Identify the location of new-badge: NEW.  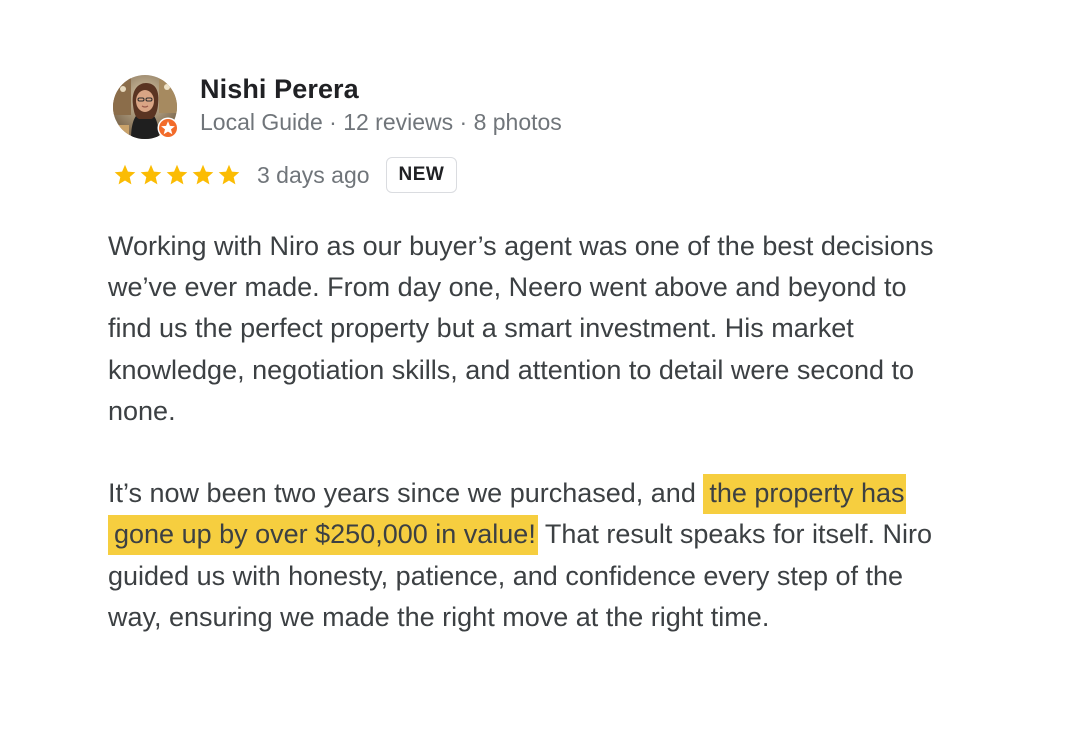
(421, 175).